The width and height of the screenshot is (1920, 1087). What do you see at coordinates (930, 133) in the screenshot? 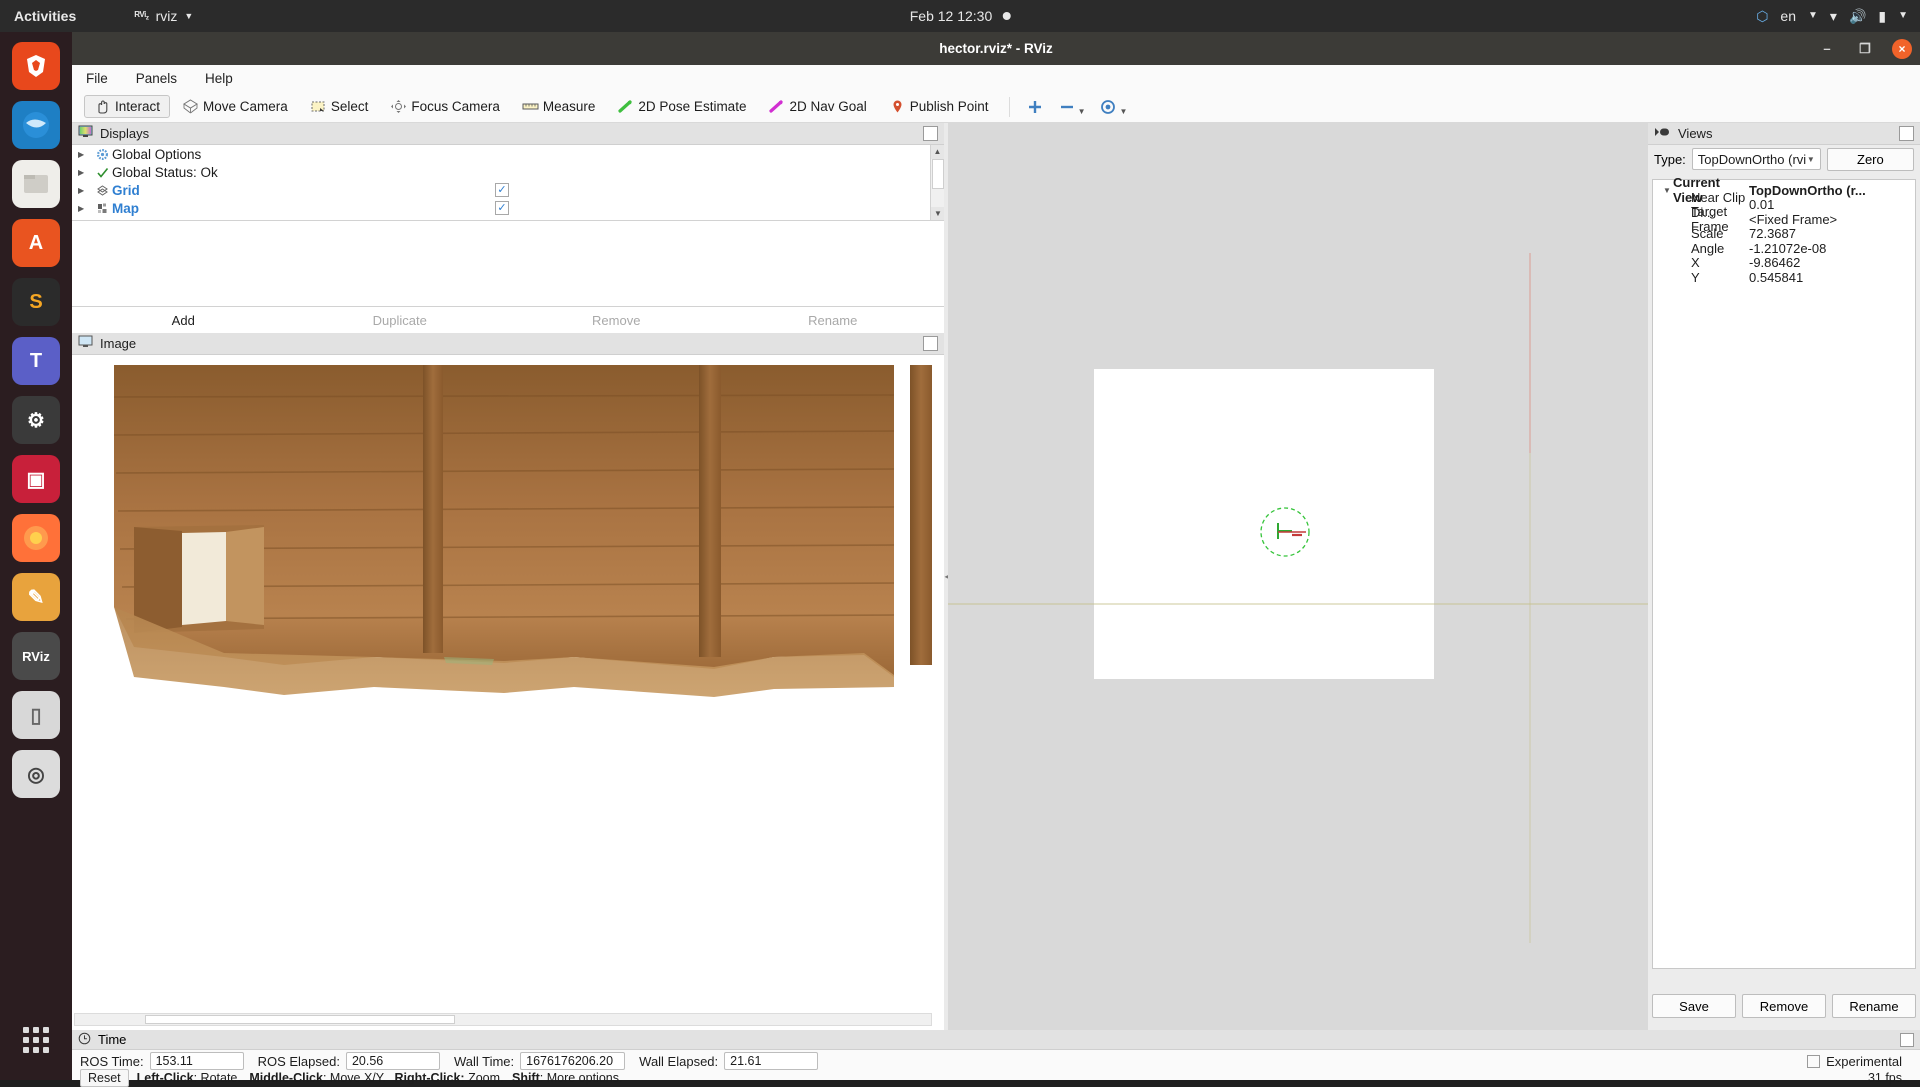
I see `displays-float-button` at bounding box center [930, 133].